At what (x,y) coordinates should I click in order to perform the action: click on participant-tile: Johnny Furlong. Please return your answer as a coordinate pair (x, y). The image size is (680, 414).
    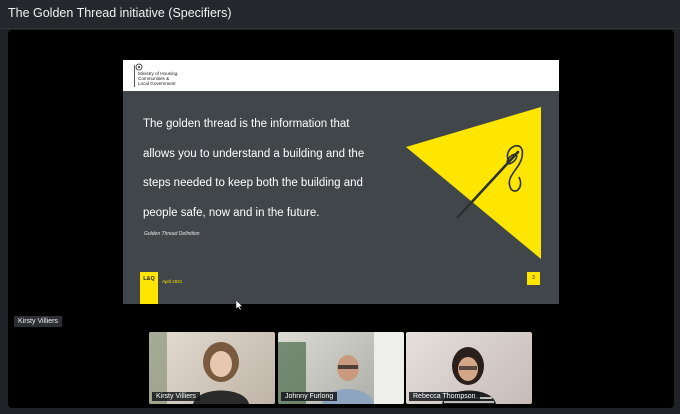
    Looking at the image, I should click on (341, 368).